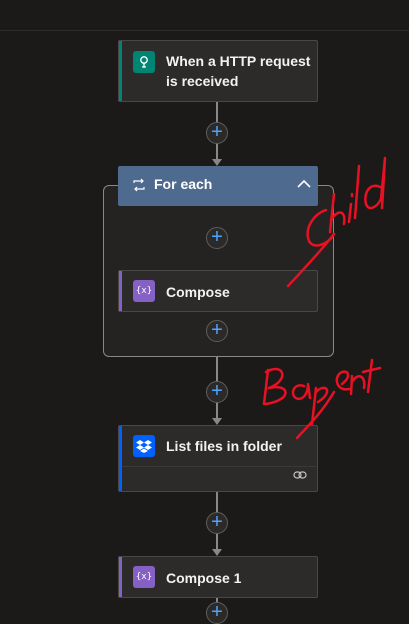 The image size is (409, 624). Describe the element at coordinates (120, 71) in the screenshot. I see `trigger-accent` at that location.